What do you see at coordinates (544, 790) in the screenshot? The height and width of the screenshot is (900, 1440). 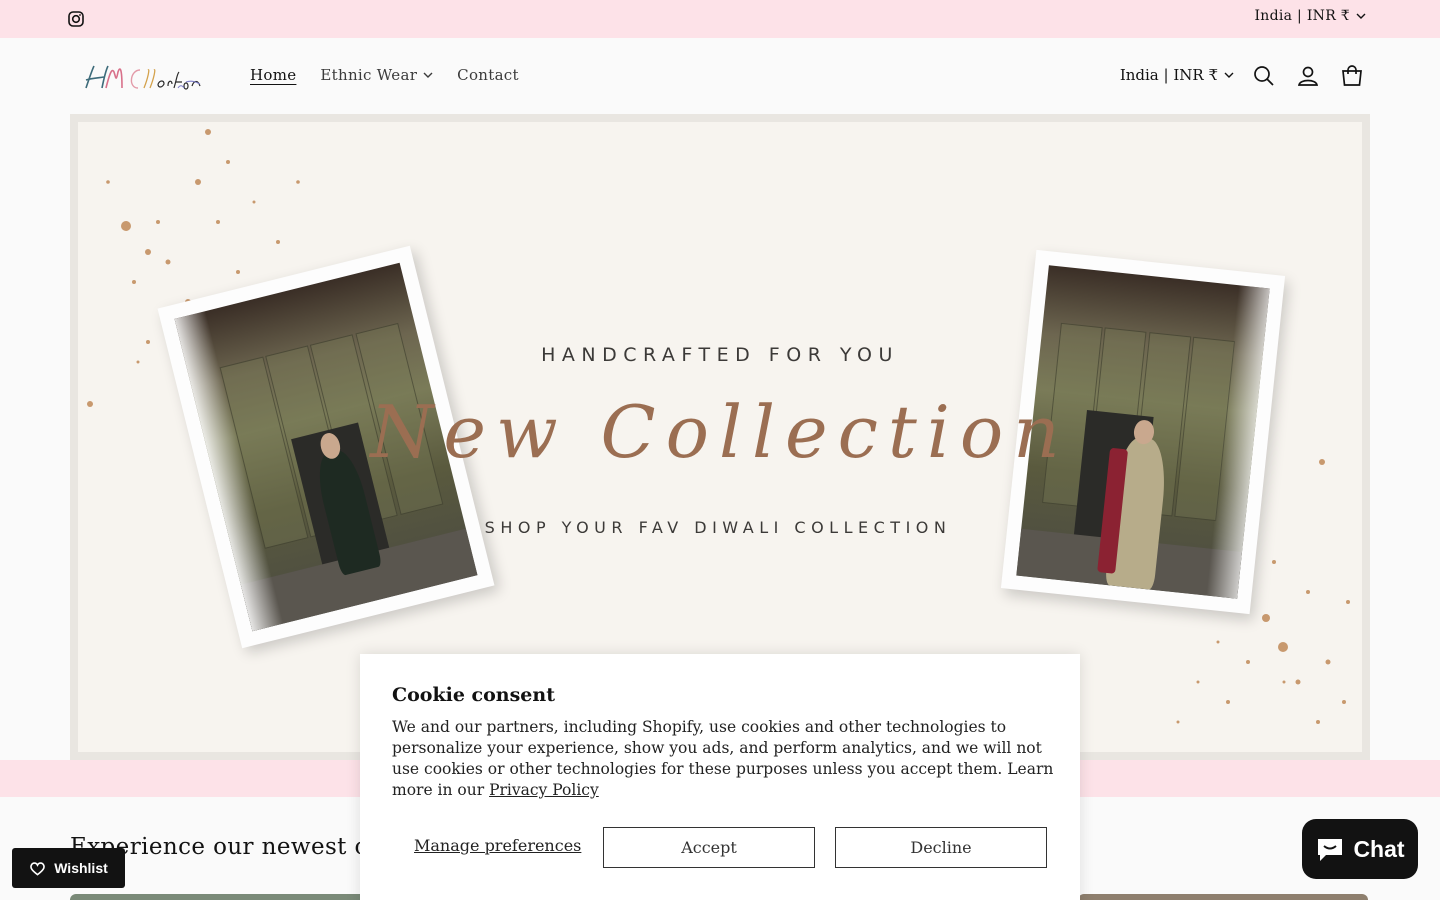 I see `privacy-policy-link: Privacy Policy` at bounding box center [544, 790].